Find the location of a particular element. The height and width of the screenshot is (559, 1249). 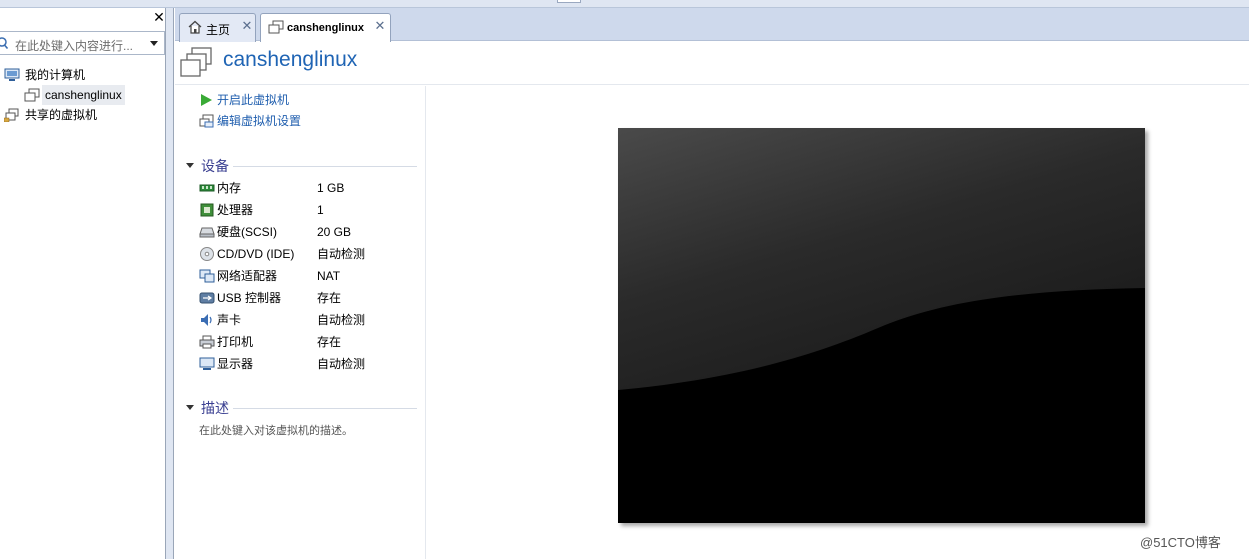

device-row-display: 显示器 自动检测 is located at coordinates (309, 364).